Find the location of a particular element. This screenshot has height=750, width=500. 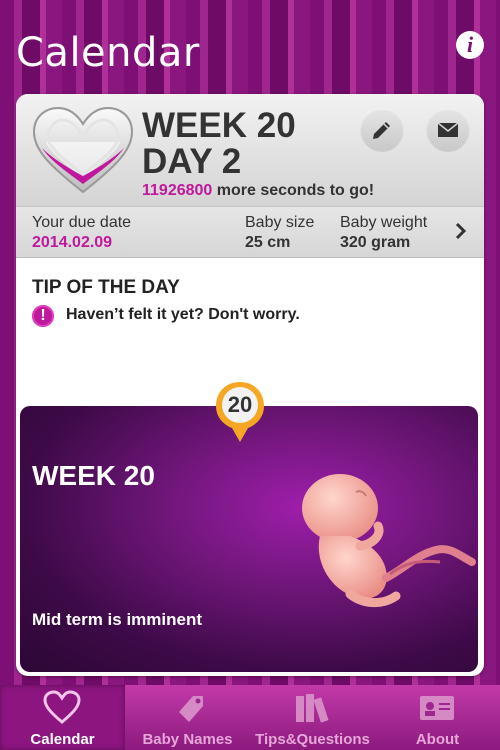

share-email-button is located at coordinates (448, 130).